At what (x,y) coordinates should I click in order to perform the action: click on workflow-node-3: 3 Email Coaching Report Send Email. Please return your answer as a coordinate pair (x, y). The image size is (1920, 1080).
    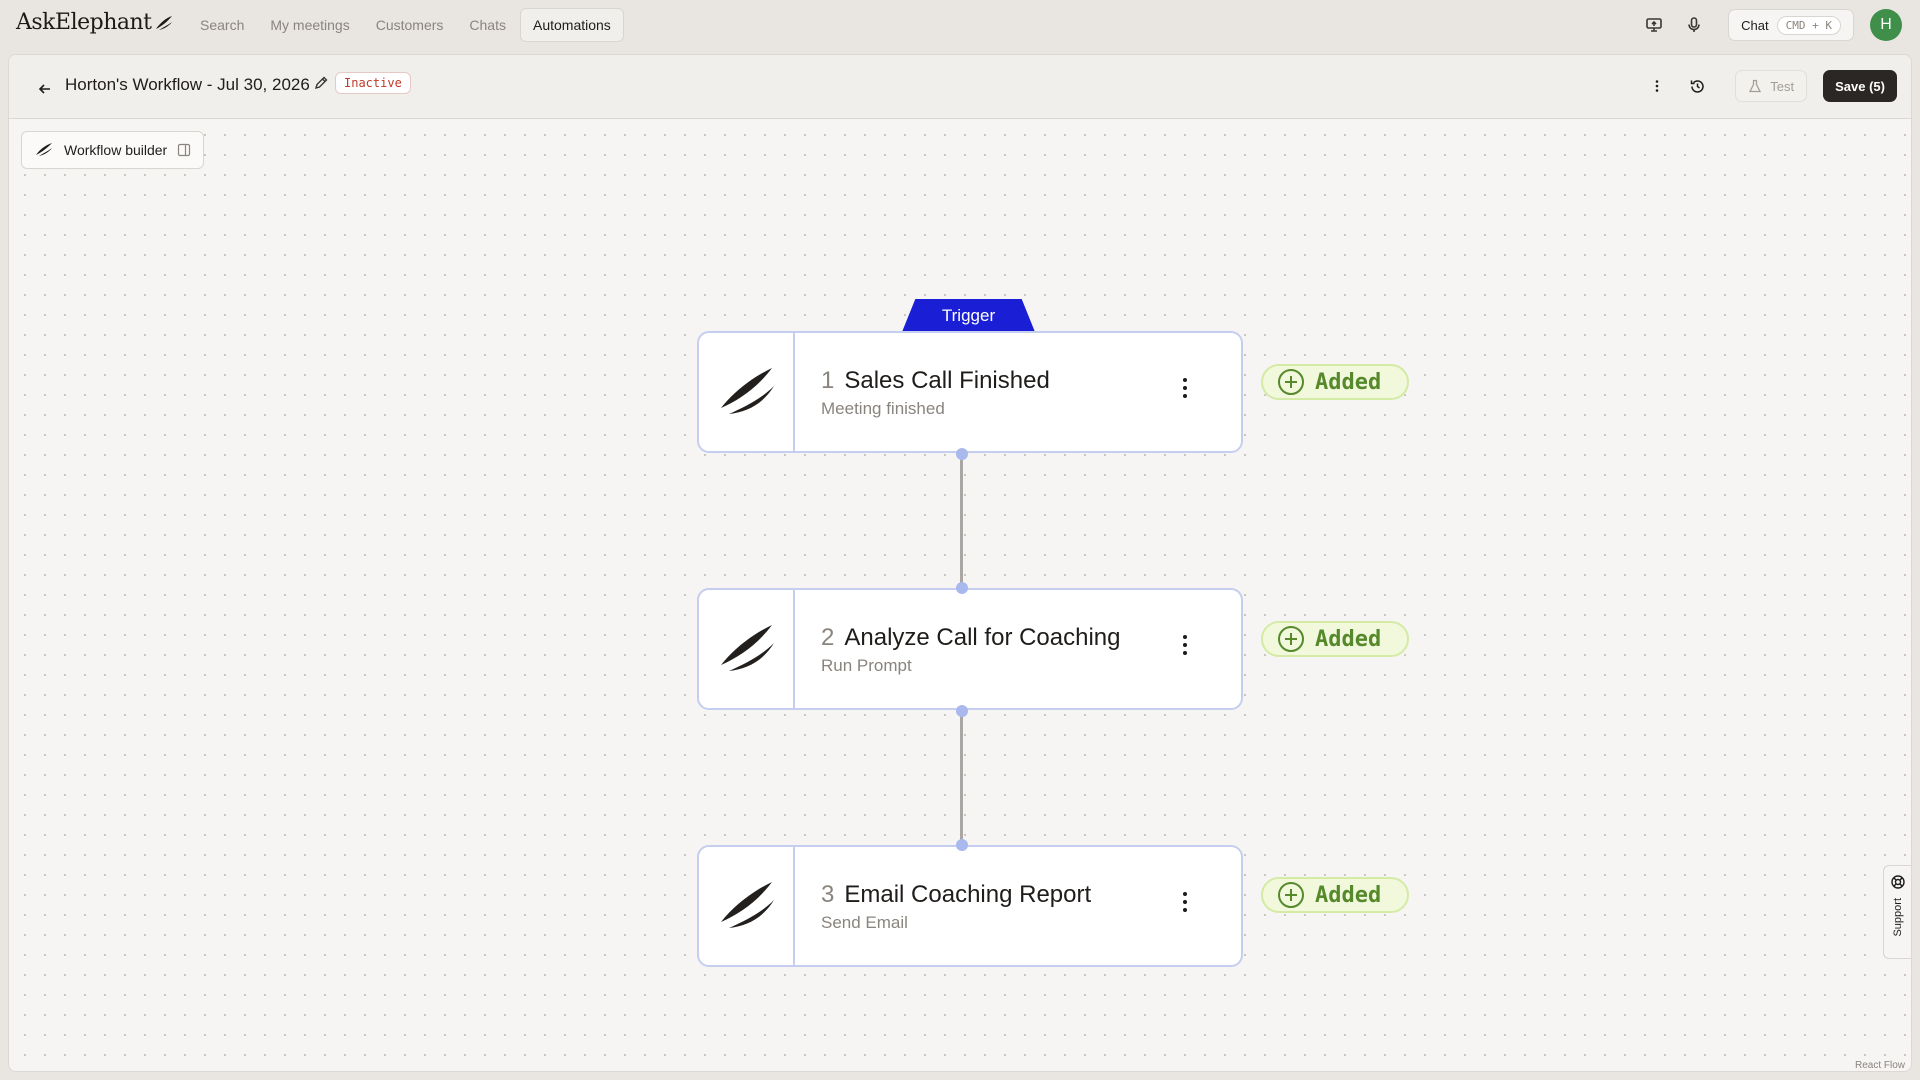
    Looking at the image, I should click on (970, 906).